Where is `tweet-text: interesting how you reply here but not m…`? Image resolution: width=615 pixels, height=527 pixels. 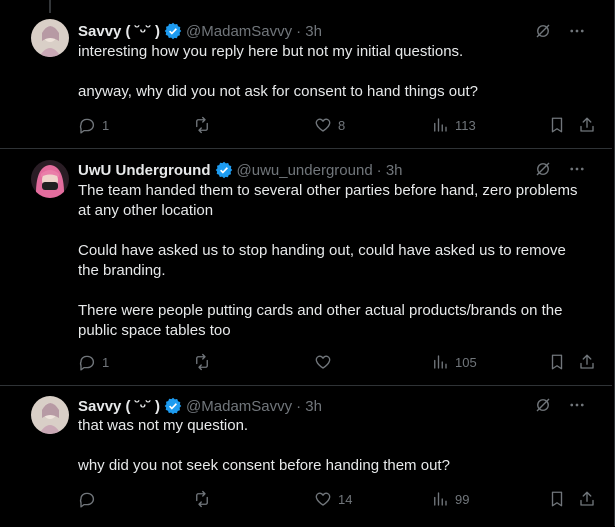
tweet-text: interesting how you reply here but not m… is located at coordinates (331, 72).